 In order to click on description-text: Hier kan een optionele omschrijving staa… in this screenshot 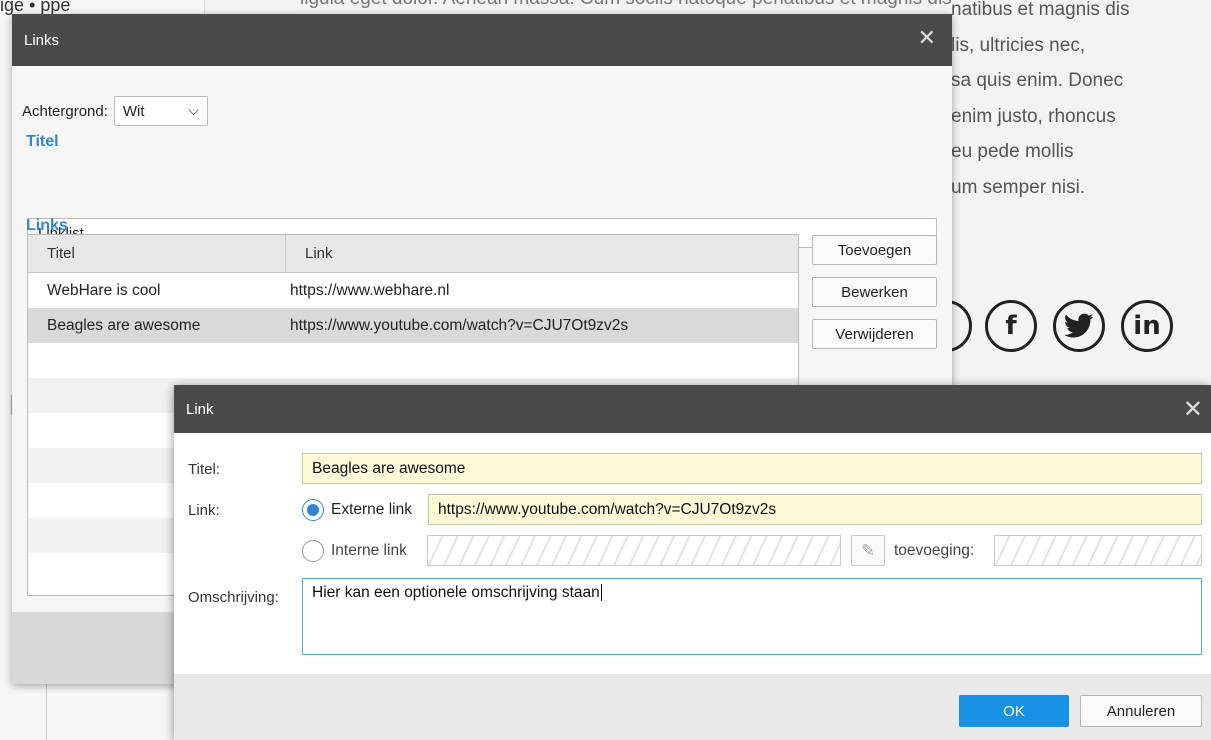, I will do `click(456, 592)`.